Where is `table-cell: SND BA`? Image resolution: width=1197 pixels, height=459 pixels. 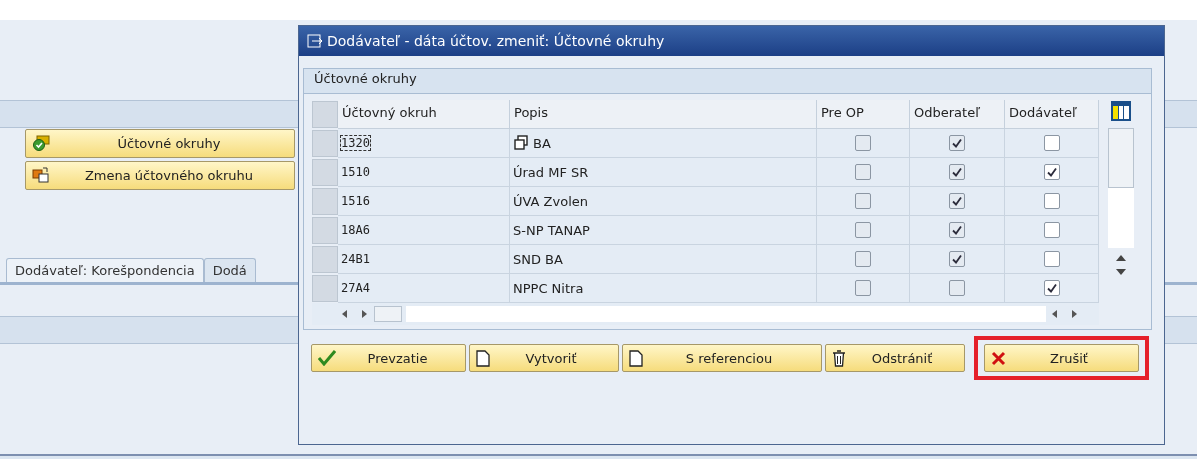 table-cell: SND BA is located at coordinates (538, 259).